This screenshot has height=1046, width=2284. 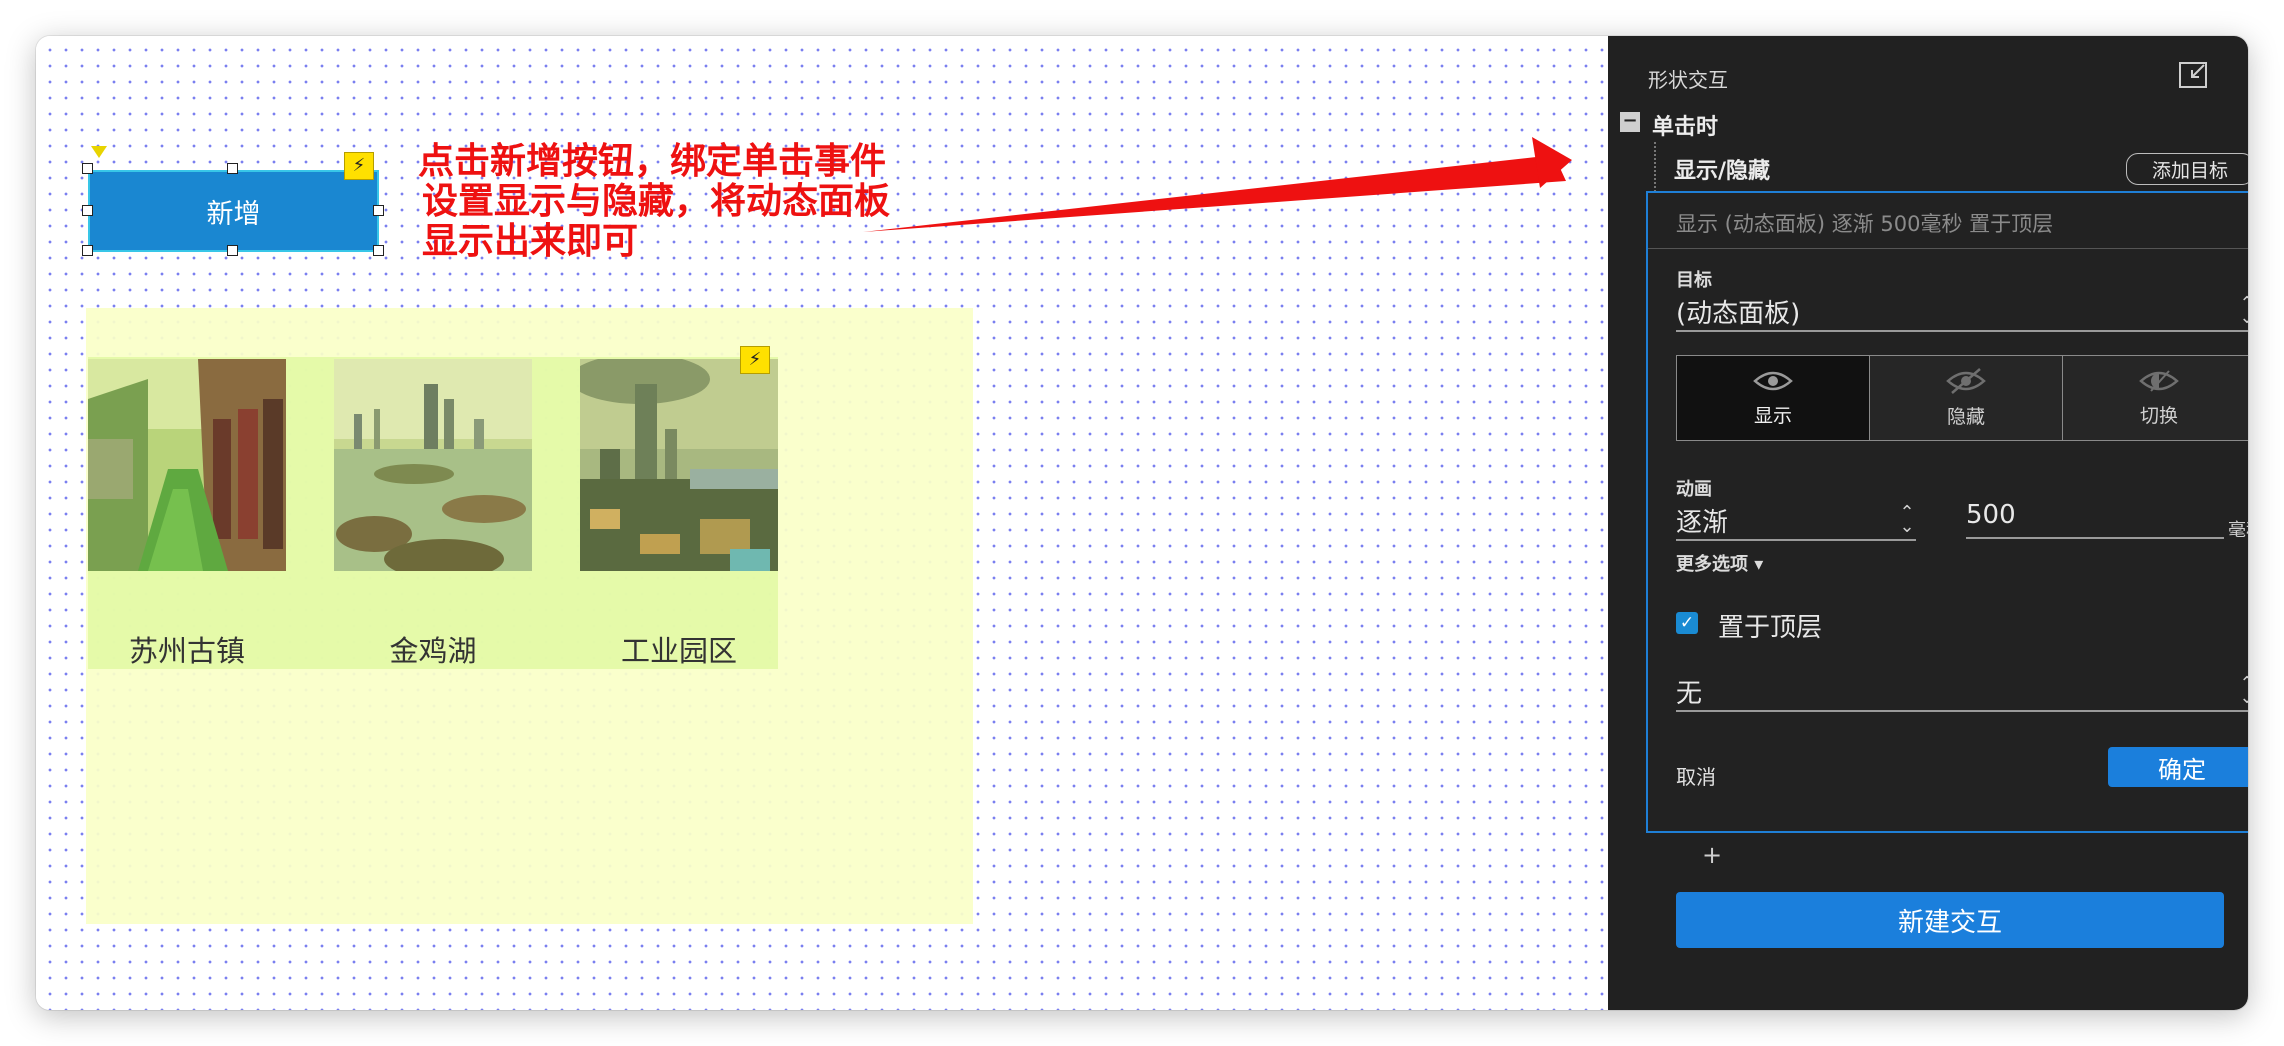 What do you see at coordinates (1688, 80) in the screenshot?
I see `panel-title: 形状交互` at bounding box center [1688, 80].